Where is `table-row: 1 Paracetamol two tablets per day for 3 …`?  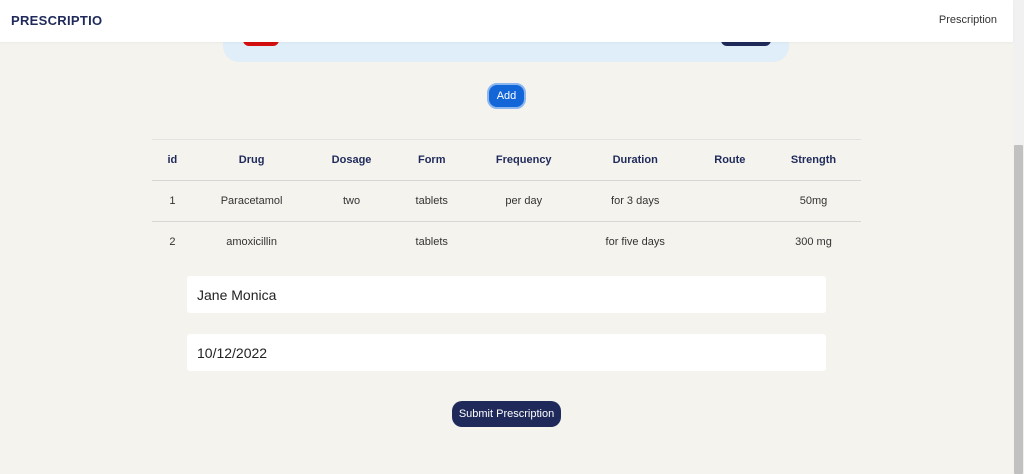 table-row: 1 Paracetamol two tablets per day for 3 … is located at coordinates (506, 201).